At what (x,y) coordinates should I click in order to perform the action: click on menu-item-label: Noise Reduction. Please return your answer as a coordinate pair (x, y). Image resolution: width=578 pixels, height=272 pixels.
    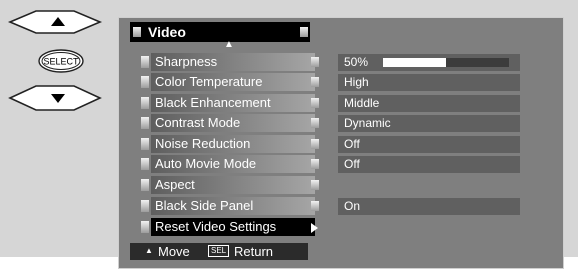
    Looking at the image, I should click on (203, 143).